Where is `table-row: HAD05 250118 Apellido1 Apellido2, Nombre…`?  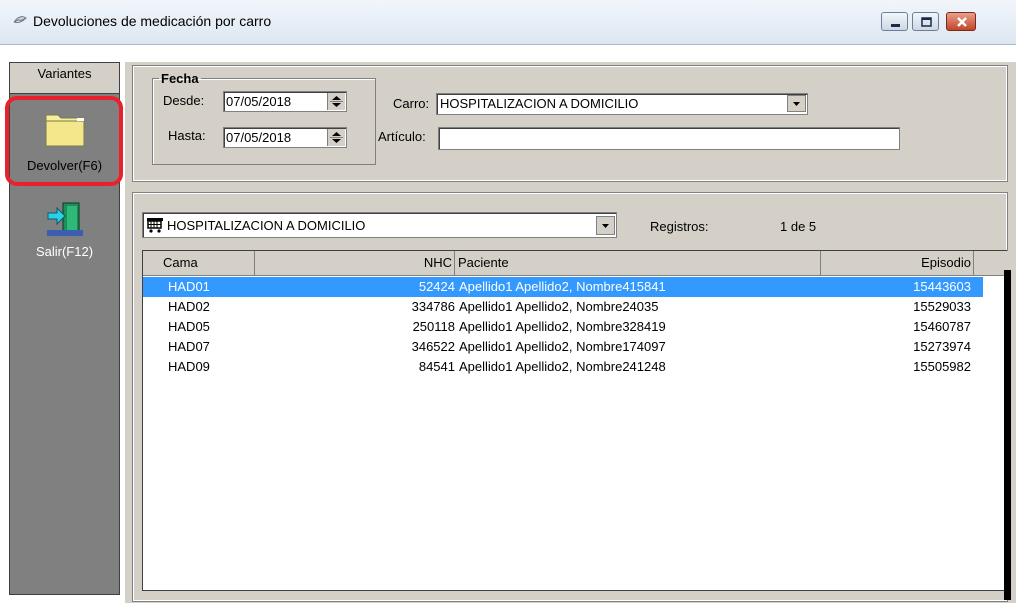
table-row: HAD05 250118 Apellido1 Apellido2, Nombre… is located at coordinates (563, 327).